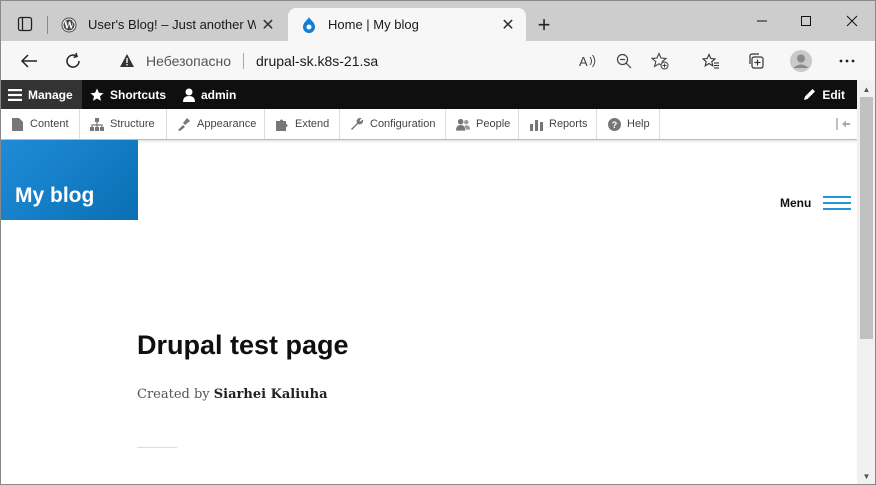 The height and width of the screenshot is (485, 876). Describe the element at coordinates (227, 124) in the screenshot. I see `tray-item-label: Appearance` at that location.